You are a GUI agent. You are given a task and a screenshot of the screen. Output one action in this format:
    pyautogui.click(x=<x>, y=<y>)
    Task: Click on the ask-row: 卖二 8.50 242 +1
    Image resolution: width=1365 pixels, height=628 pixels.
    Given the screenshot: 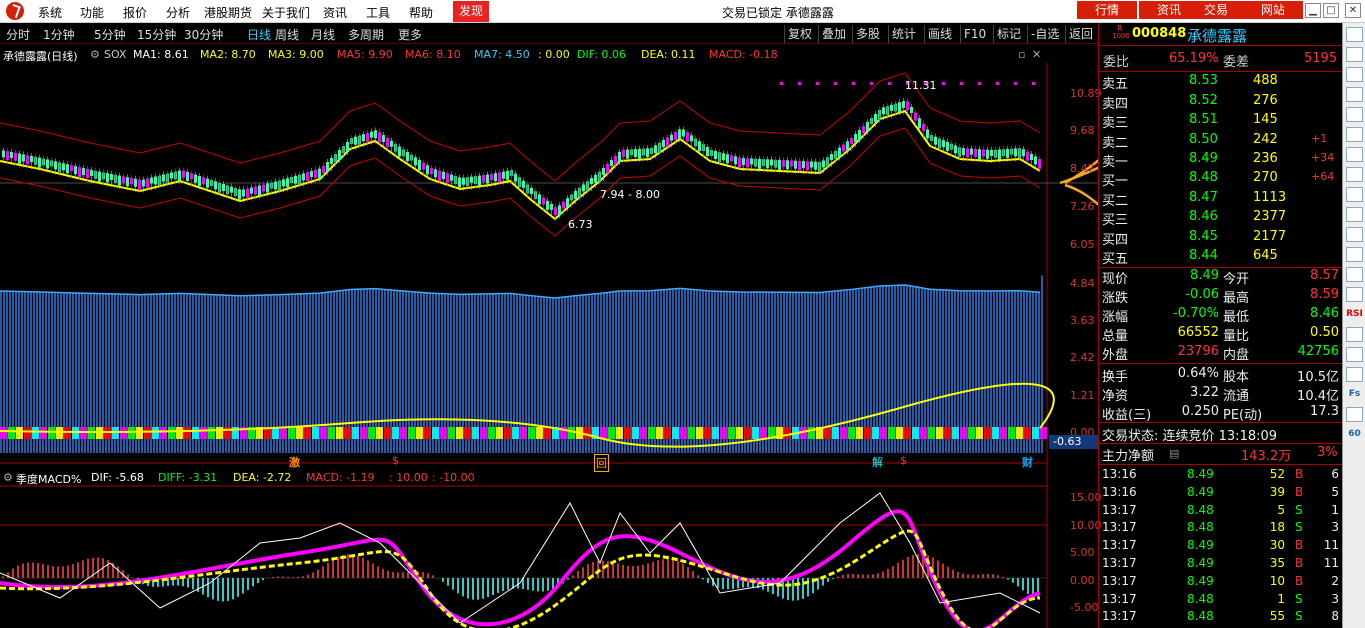 What is the action you would take?
    pyautogui.click(x=1221, y=141)
    